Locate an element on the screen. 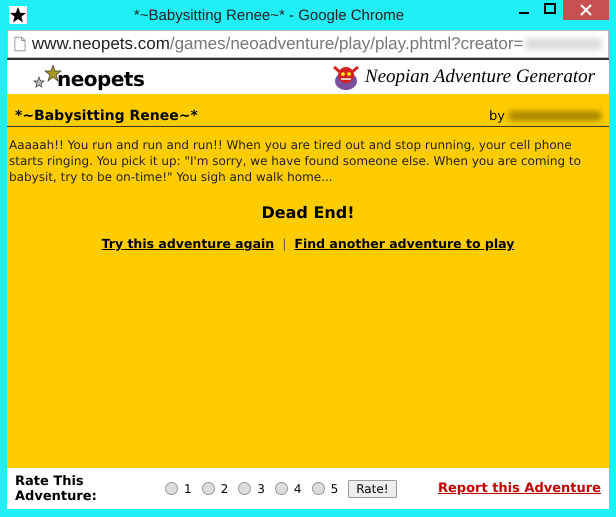 This screenshot has width=616, height=517. radio-label: 3 is located at coordinates (261, 489).